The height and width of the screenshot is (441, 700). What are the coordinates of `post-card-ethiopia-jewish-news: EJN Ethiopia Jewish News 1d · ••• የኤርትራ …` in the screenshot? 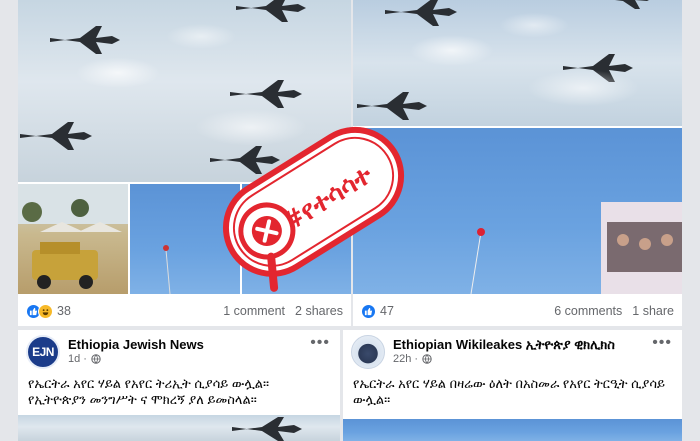 It's located at (179, 385).